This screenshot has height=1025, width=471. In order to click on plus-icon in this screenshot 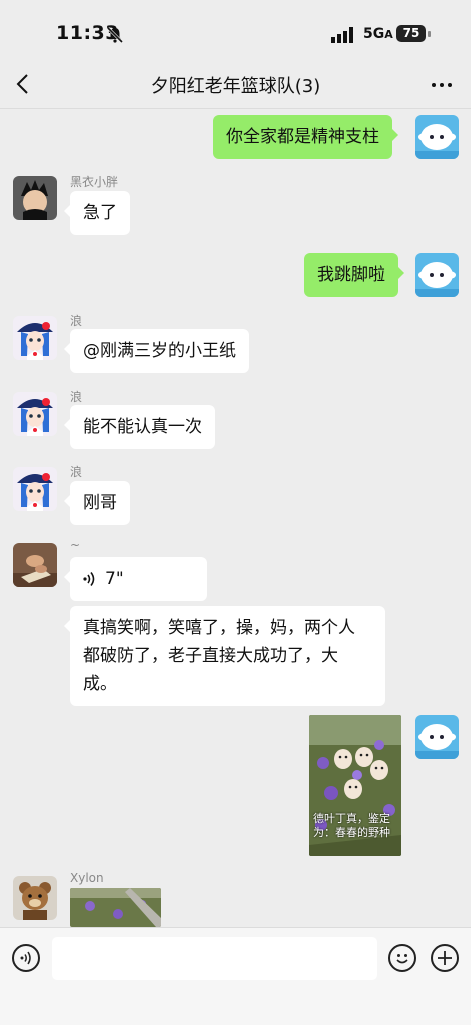, I will do `click(445, 958)`.